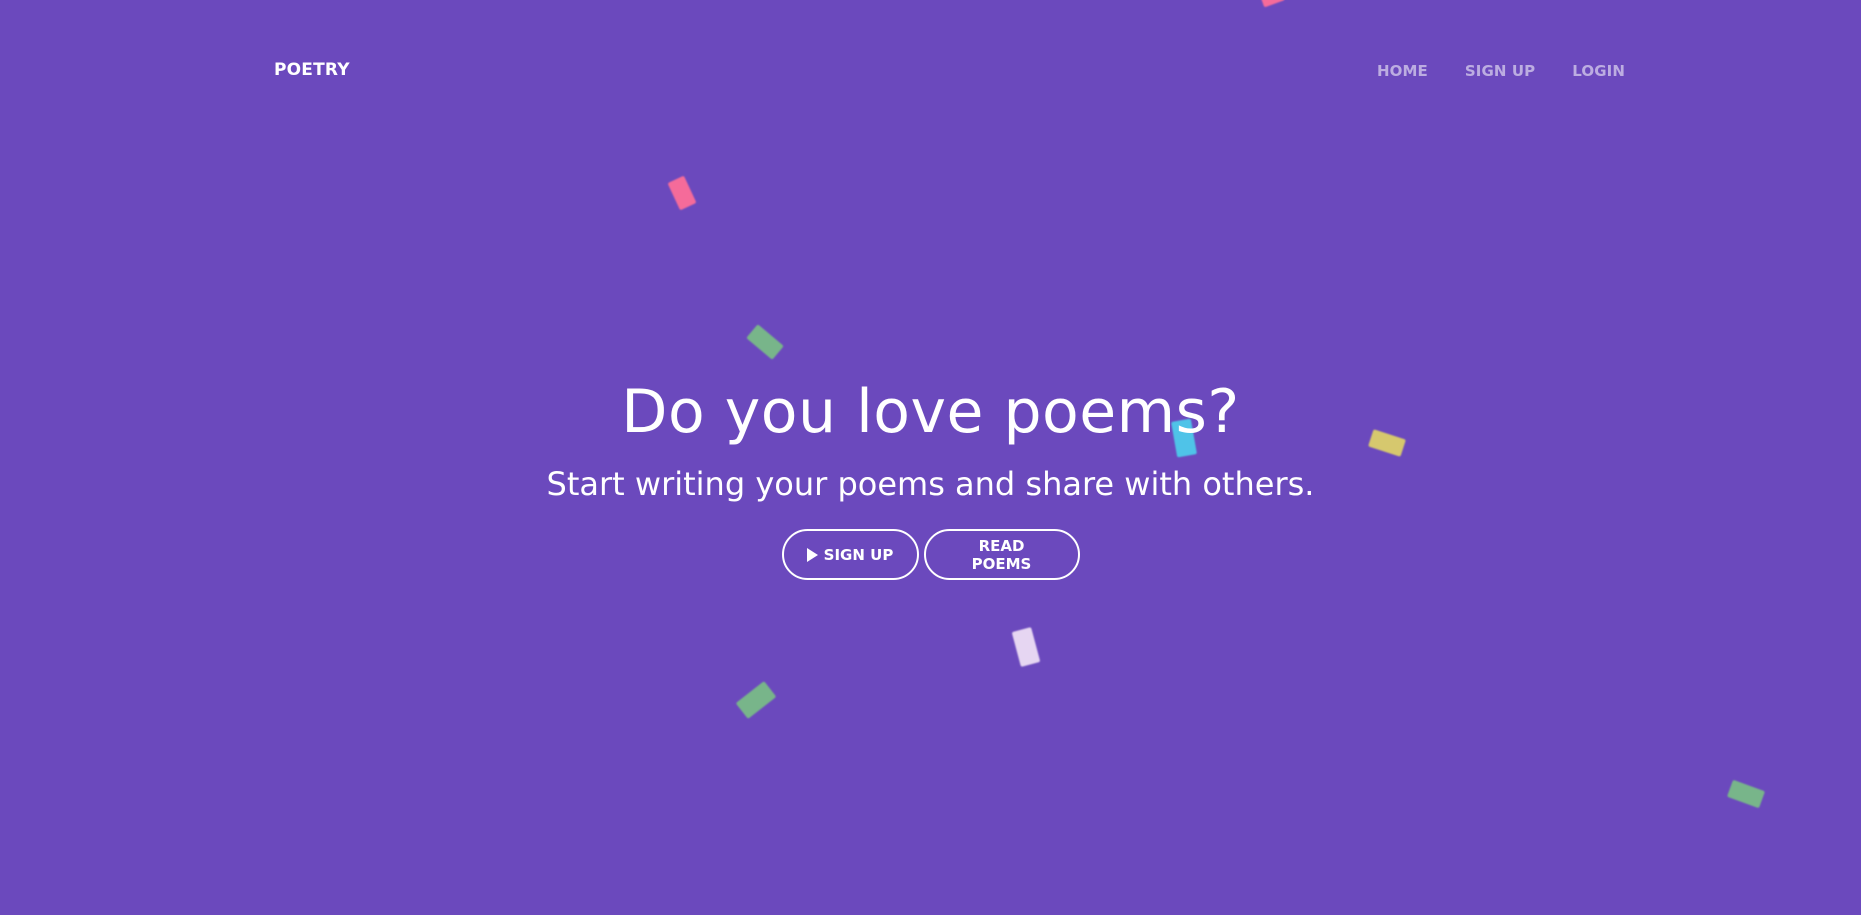 This screenshot has width=1861, height=915. I want to click on nav-home-link: HOME, so click(1402, 71).